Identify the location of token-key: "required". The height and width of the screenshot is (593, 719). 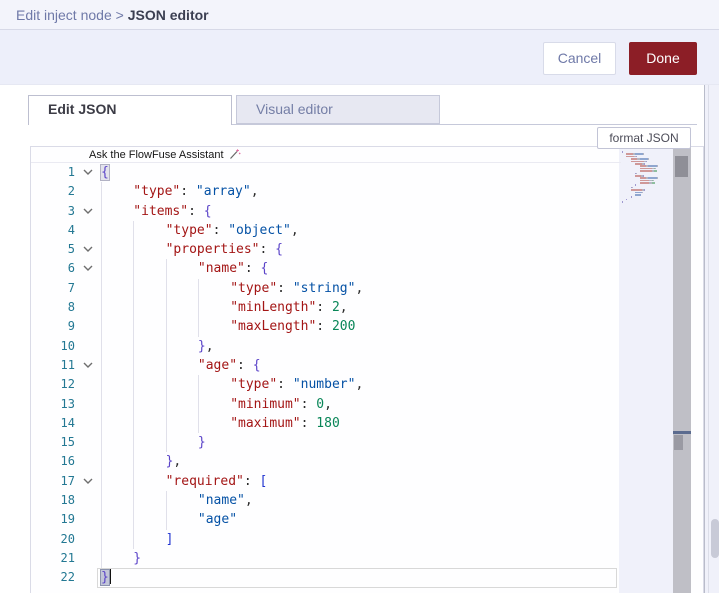
(204, 481).